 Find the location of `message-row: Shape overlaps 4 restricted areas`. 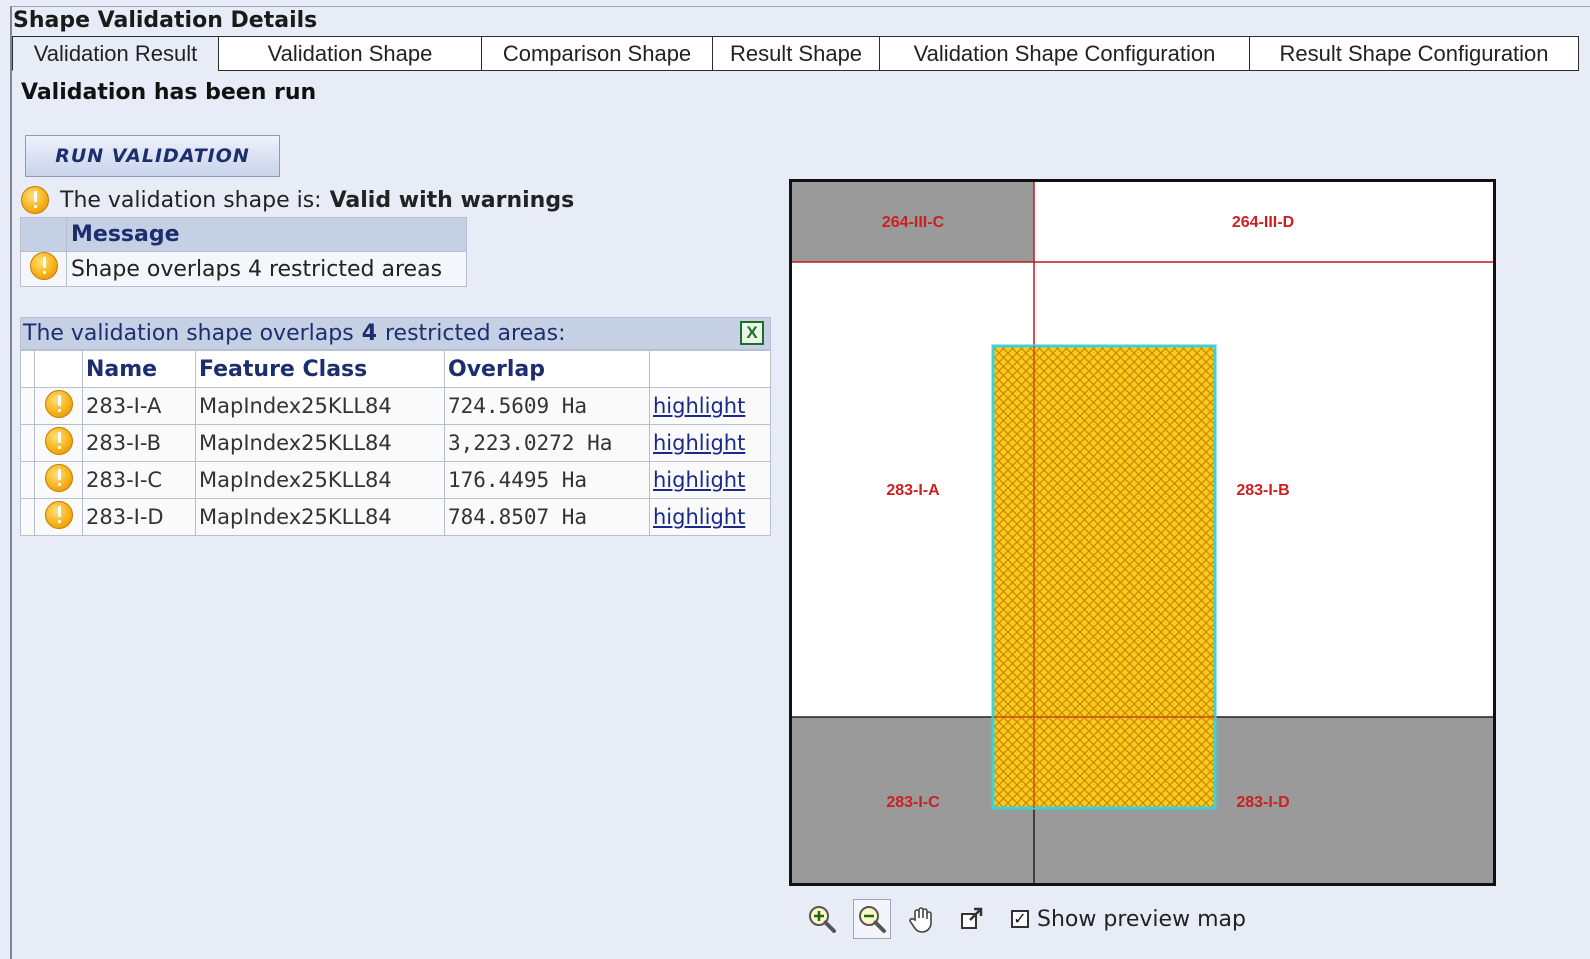

message-row: Shape overlaps 4 restricted areas is located at coordinates (243, 269).